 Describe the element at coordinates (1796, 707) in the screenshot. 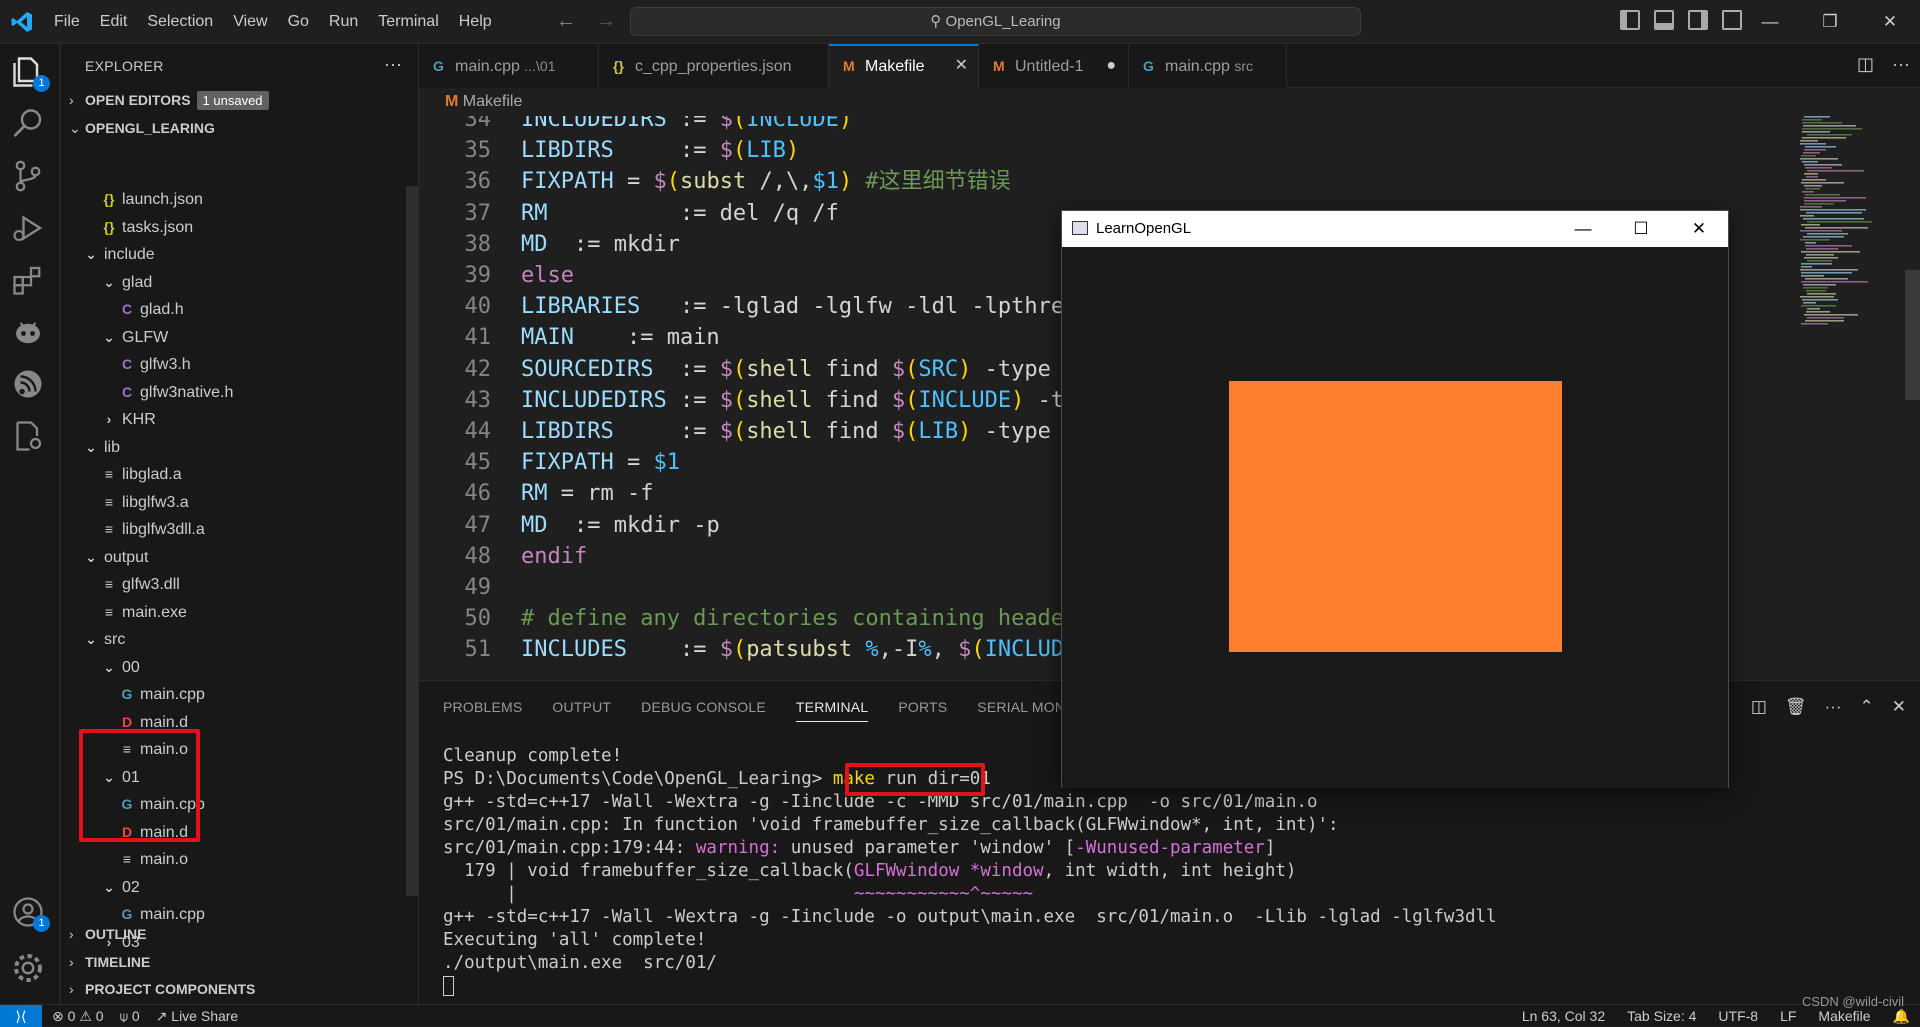

I see `trash-icon: 🗑` at that location.